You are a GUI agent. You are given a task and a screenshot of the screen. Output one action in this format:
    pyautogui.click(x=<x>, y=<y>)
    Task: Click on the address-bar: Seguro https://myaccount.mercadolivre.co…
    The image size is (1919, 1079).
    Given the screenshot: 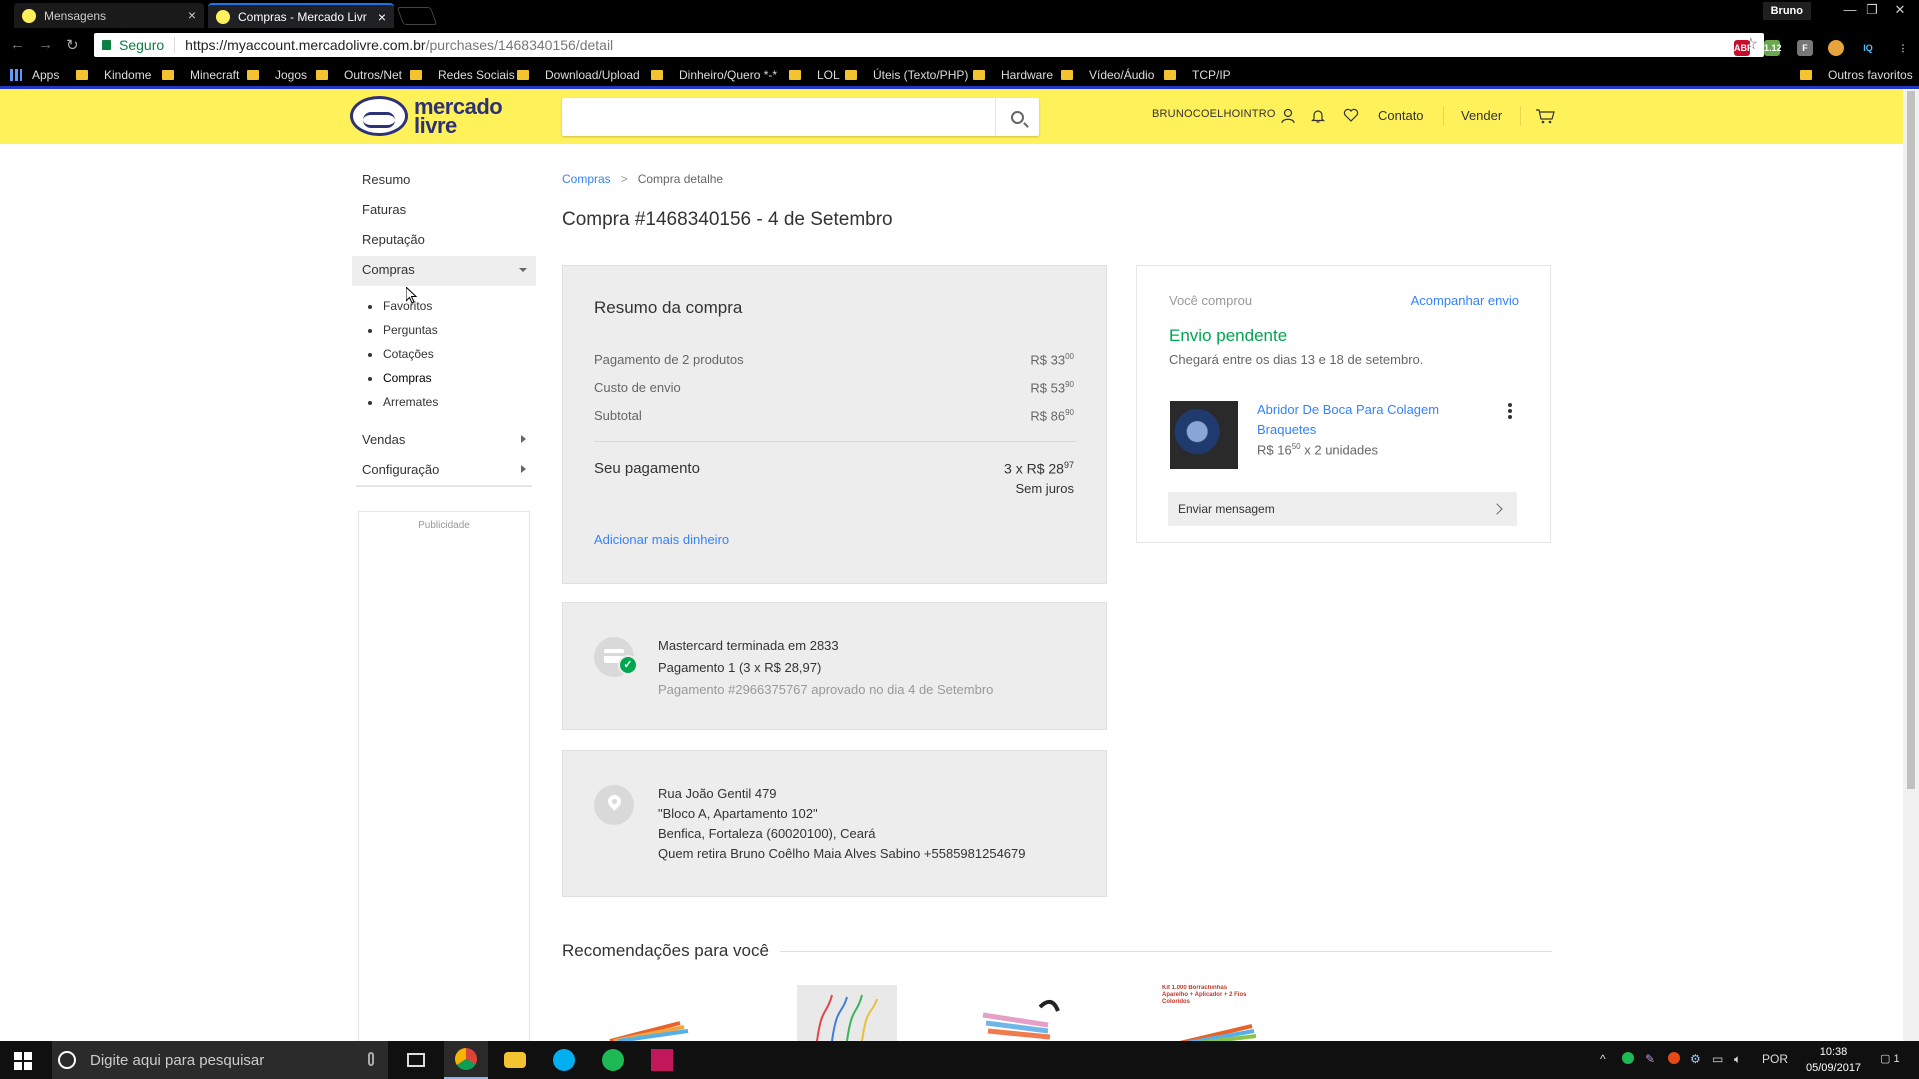 What is the action you would take?
    pyautogui.click(x=929, y=45)
    